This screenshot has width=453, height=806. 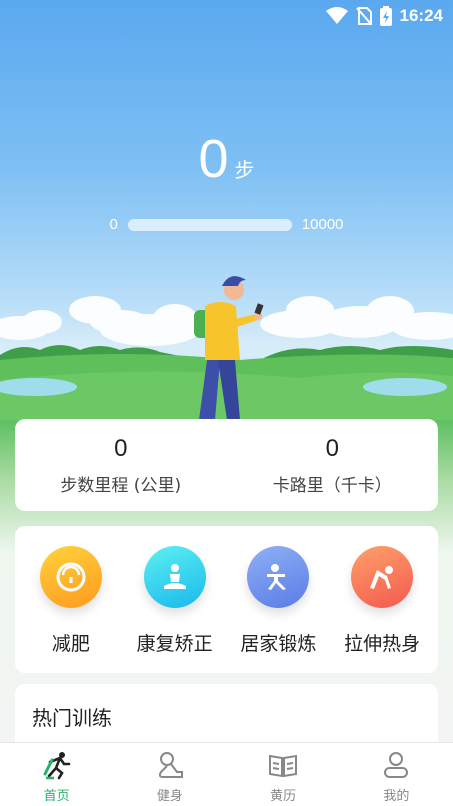 What do you see at coordinates (70, 644) in the screenshot?
I see `category-label: 减肥` at bounding box center [70, 644].